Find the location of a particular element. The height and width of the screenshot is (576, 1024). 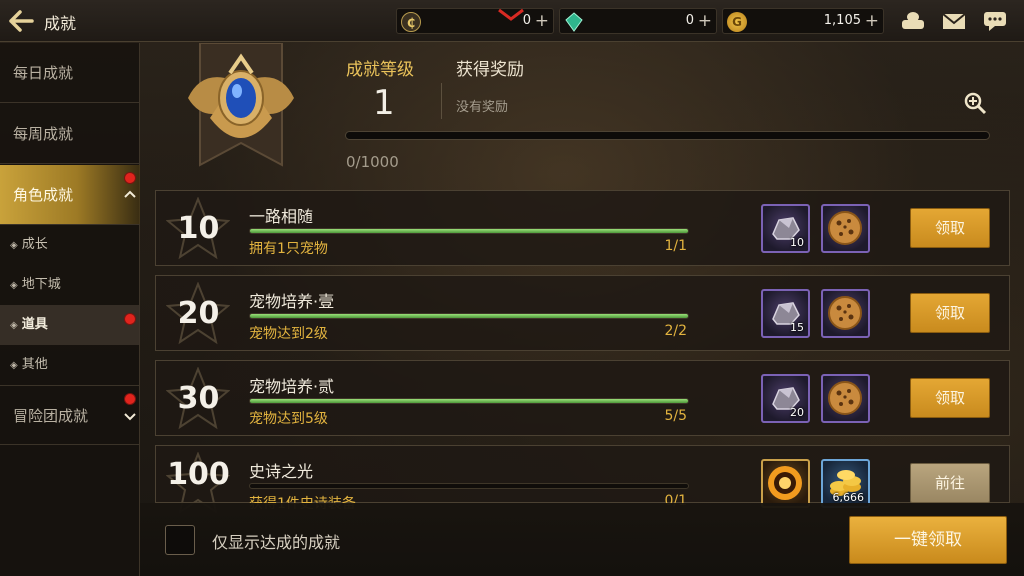

page-title: 成就 is located at coordinates (60, 23).